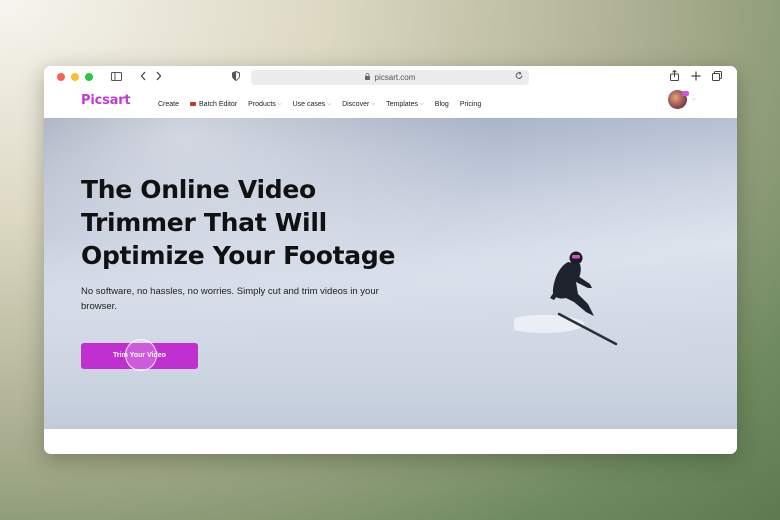  I want to click on nav-label: Create, so click(169, 104).